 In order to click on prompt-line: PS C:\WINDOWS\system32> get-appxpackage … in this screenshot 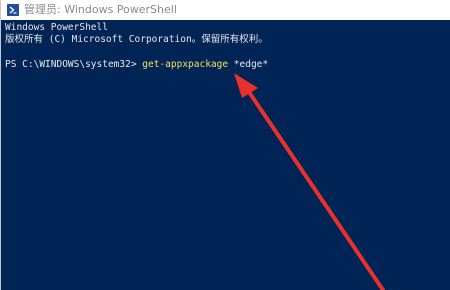, I will do `click(136, 65)`.